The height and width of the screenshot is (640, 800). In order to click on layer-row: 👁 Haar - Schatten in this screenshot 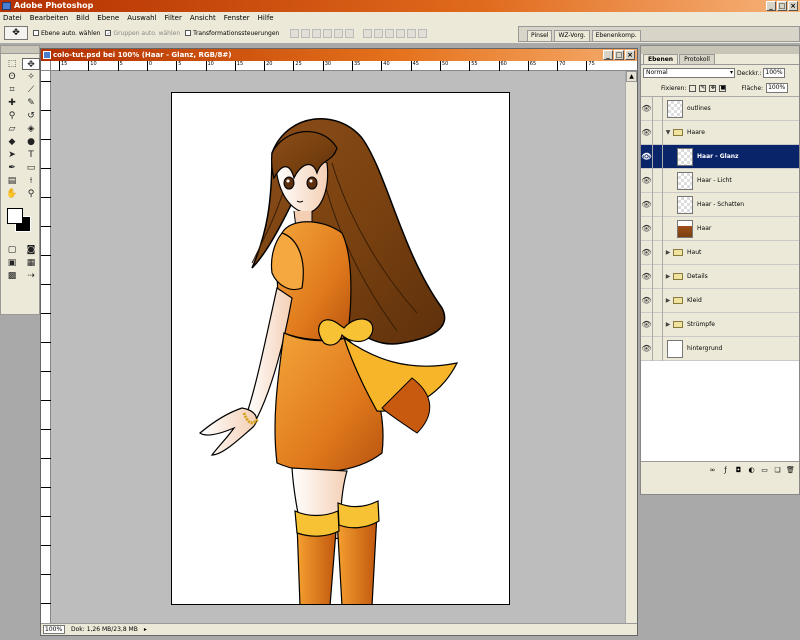, I will do `click(720, 204)`.